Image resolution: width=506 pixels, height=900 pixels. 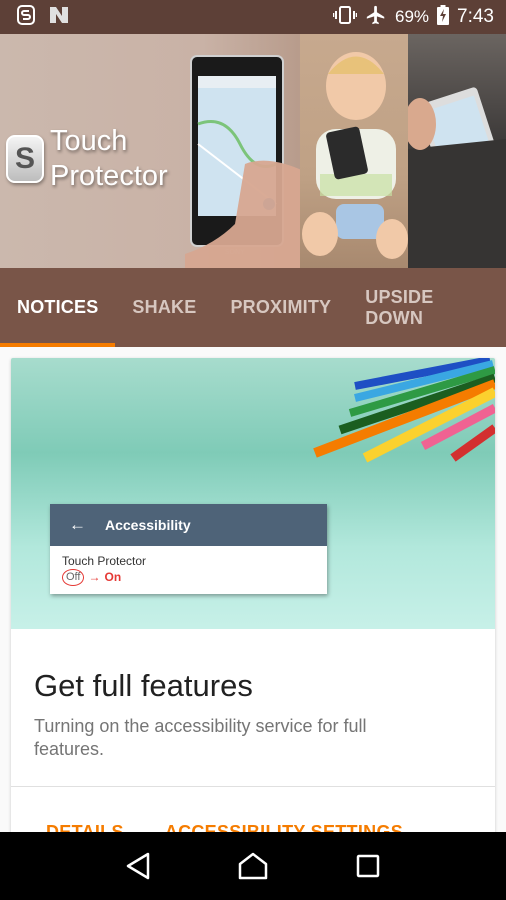 What do you see at coordinates (164, 307) in the screenshot?
I see `tab-shake: SHAKE` at bounding box center [164, 307].